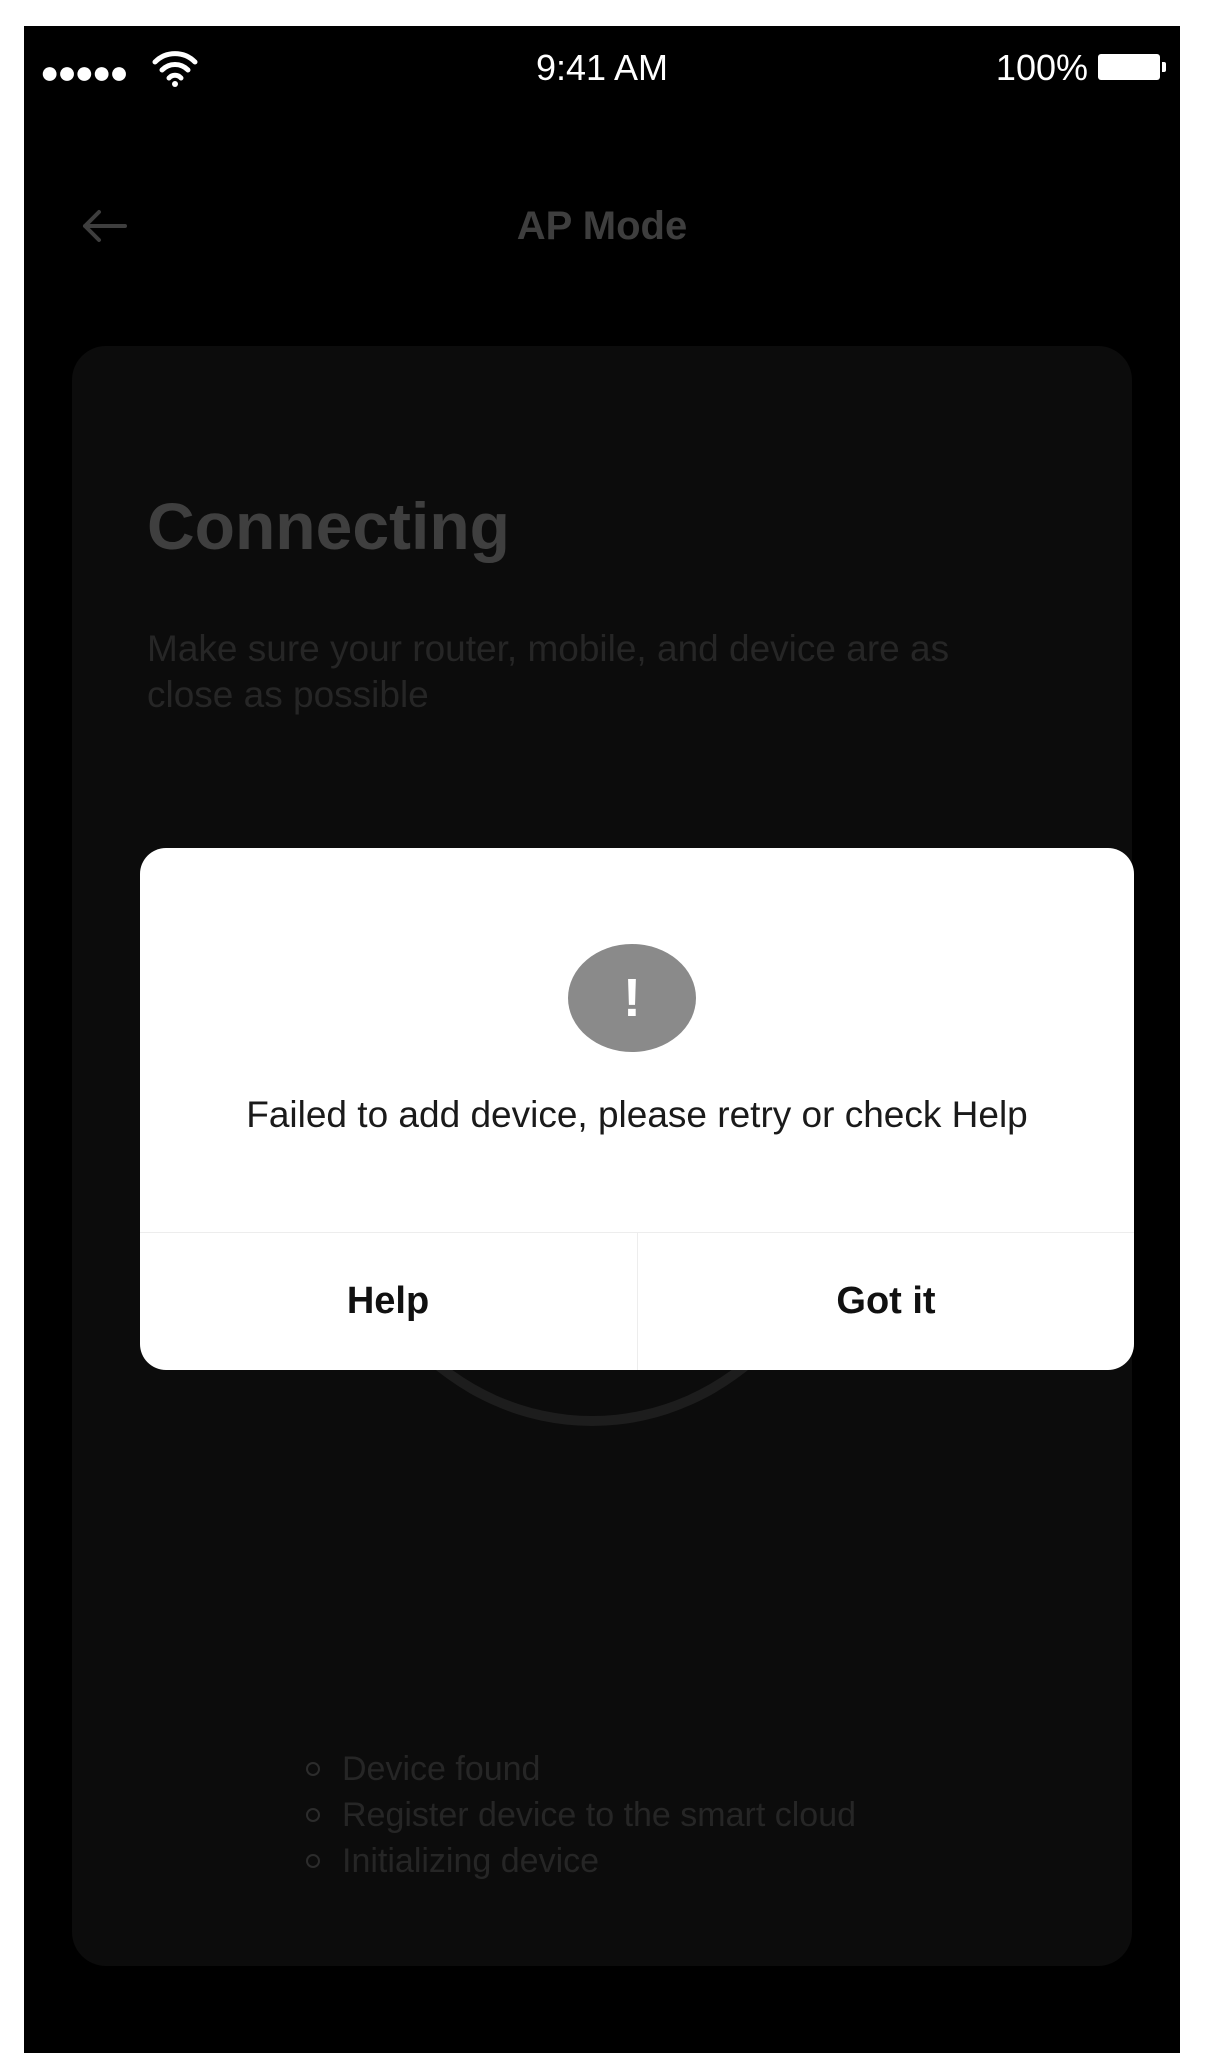 This screenshot has height=2053, width=1209. Describe the element at coordinates (599, 1815) in the screenshot. I see `step-label: Register device to the smart cloud` at that location.